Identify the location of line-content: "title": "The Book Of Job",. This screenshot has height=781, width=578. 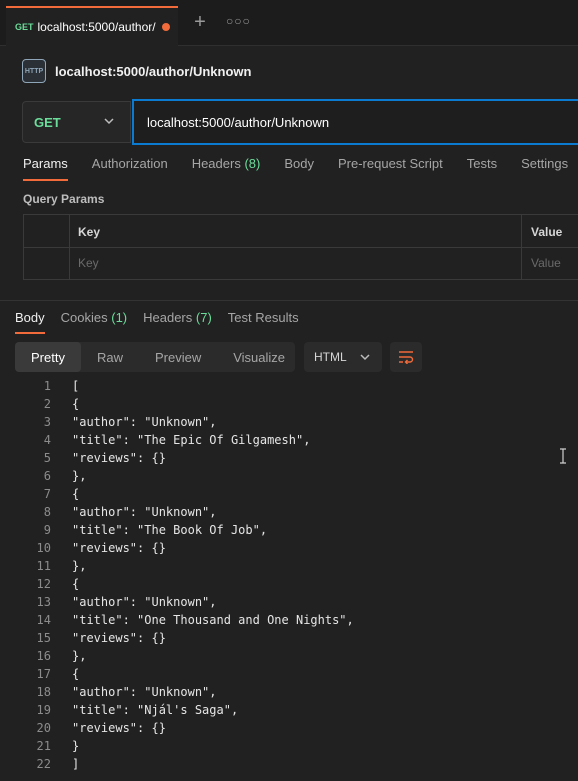
(170, 530).